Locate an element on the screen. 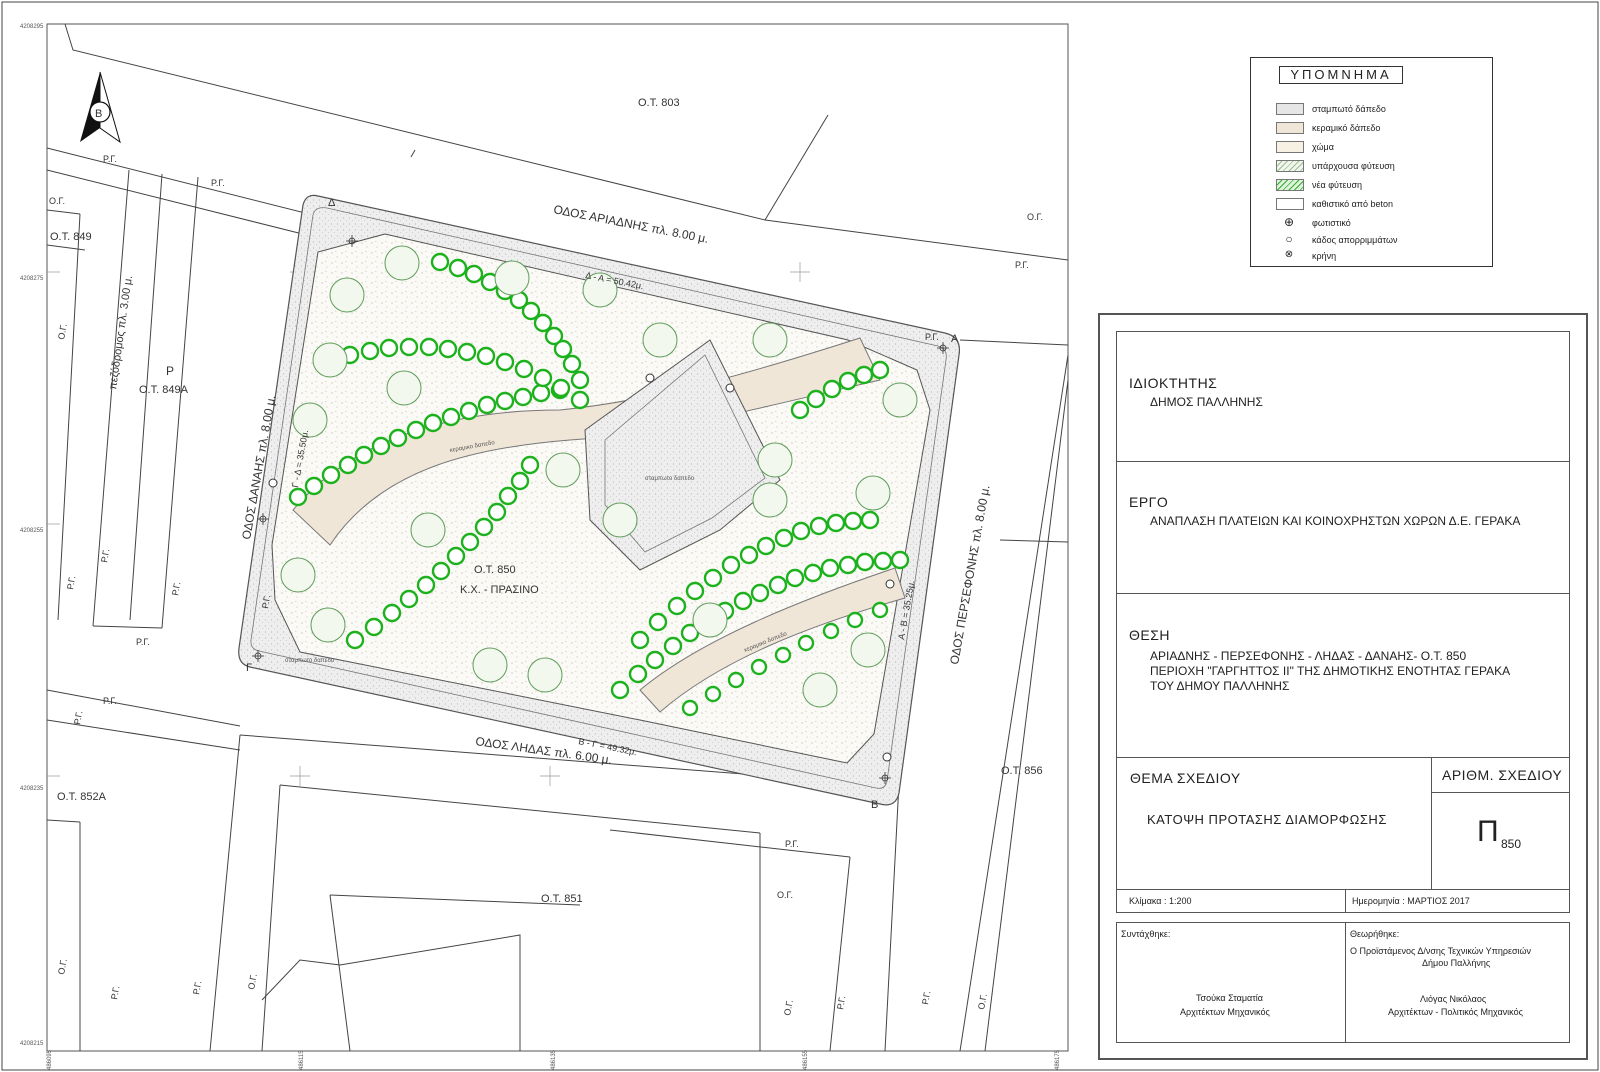  theme-cell: ΘΕΜΑ ΣΧΕΔΙΟΥ ΚΑΤΟΨΗ ΠΡΟΤΑΣΗΣ ΔΙΑΜΟΡΦΩΣΗΣ is located at coordinates (1274, 823).